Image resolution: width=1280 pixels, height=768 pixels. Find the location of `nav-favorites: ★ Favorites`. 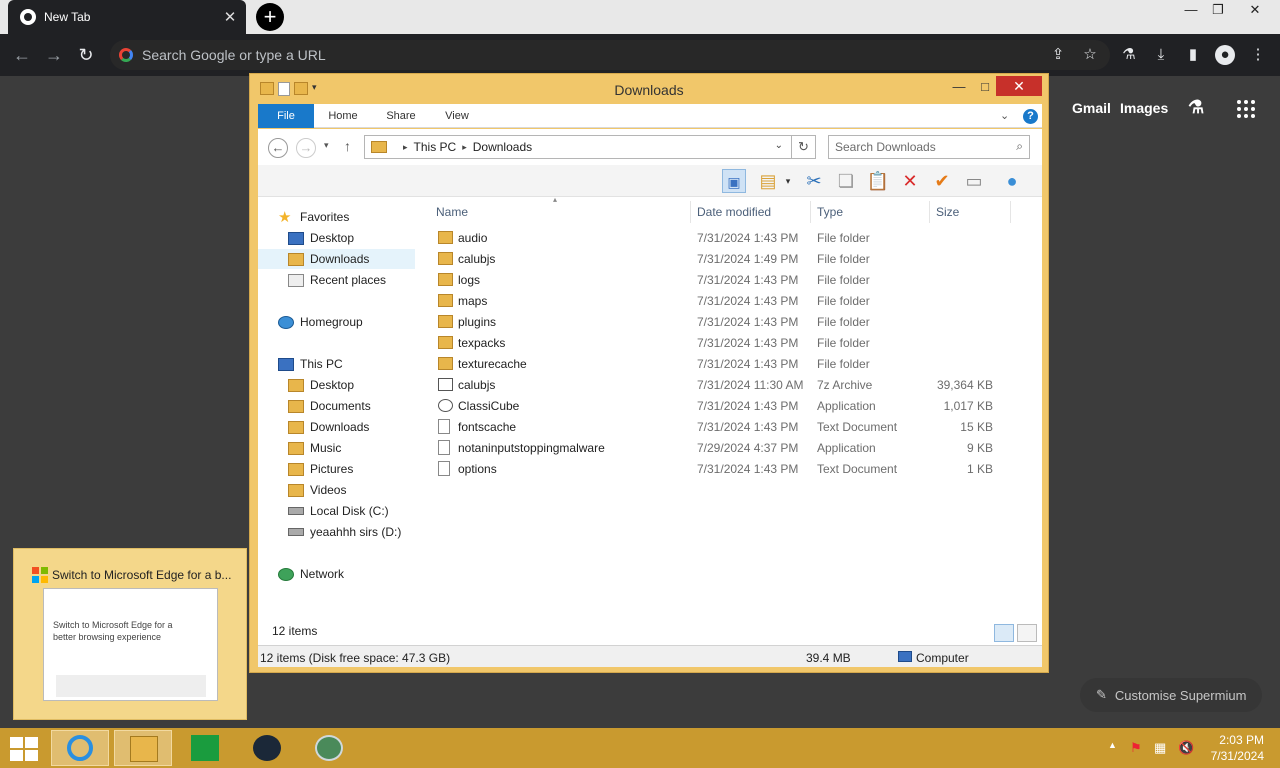

nav-favorites: ★ Favorites is located at coordinates (313, 217).